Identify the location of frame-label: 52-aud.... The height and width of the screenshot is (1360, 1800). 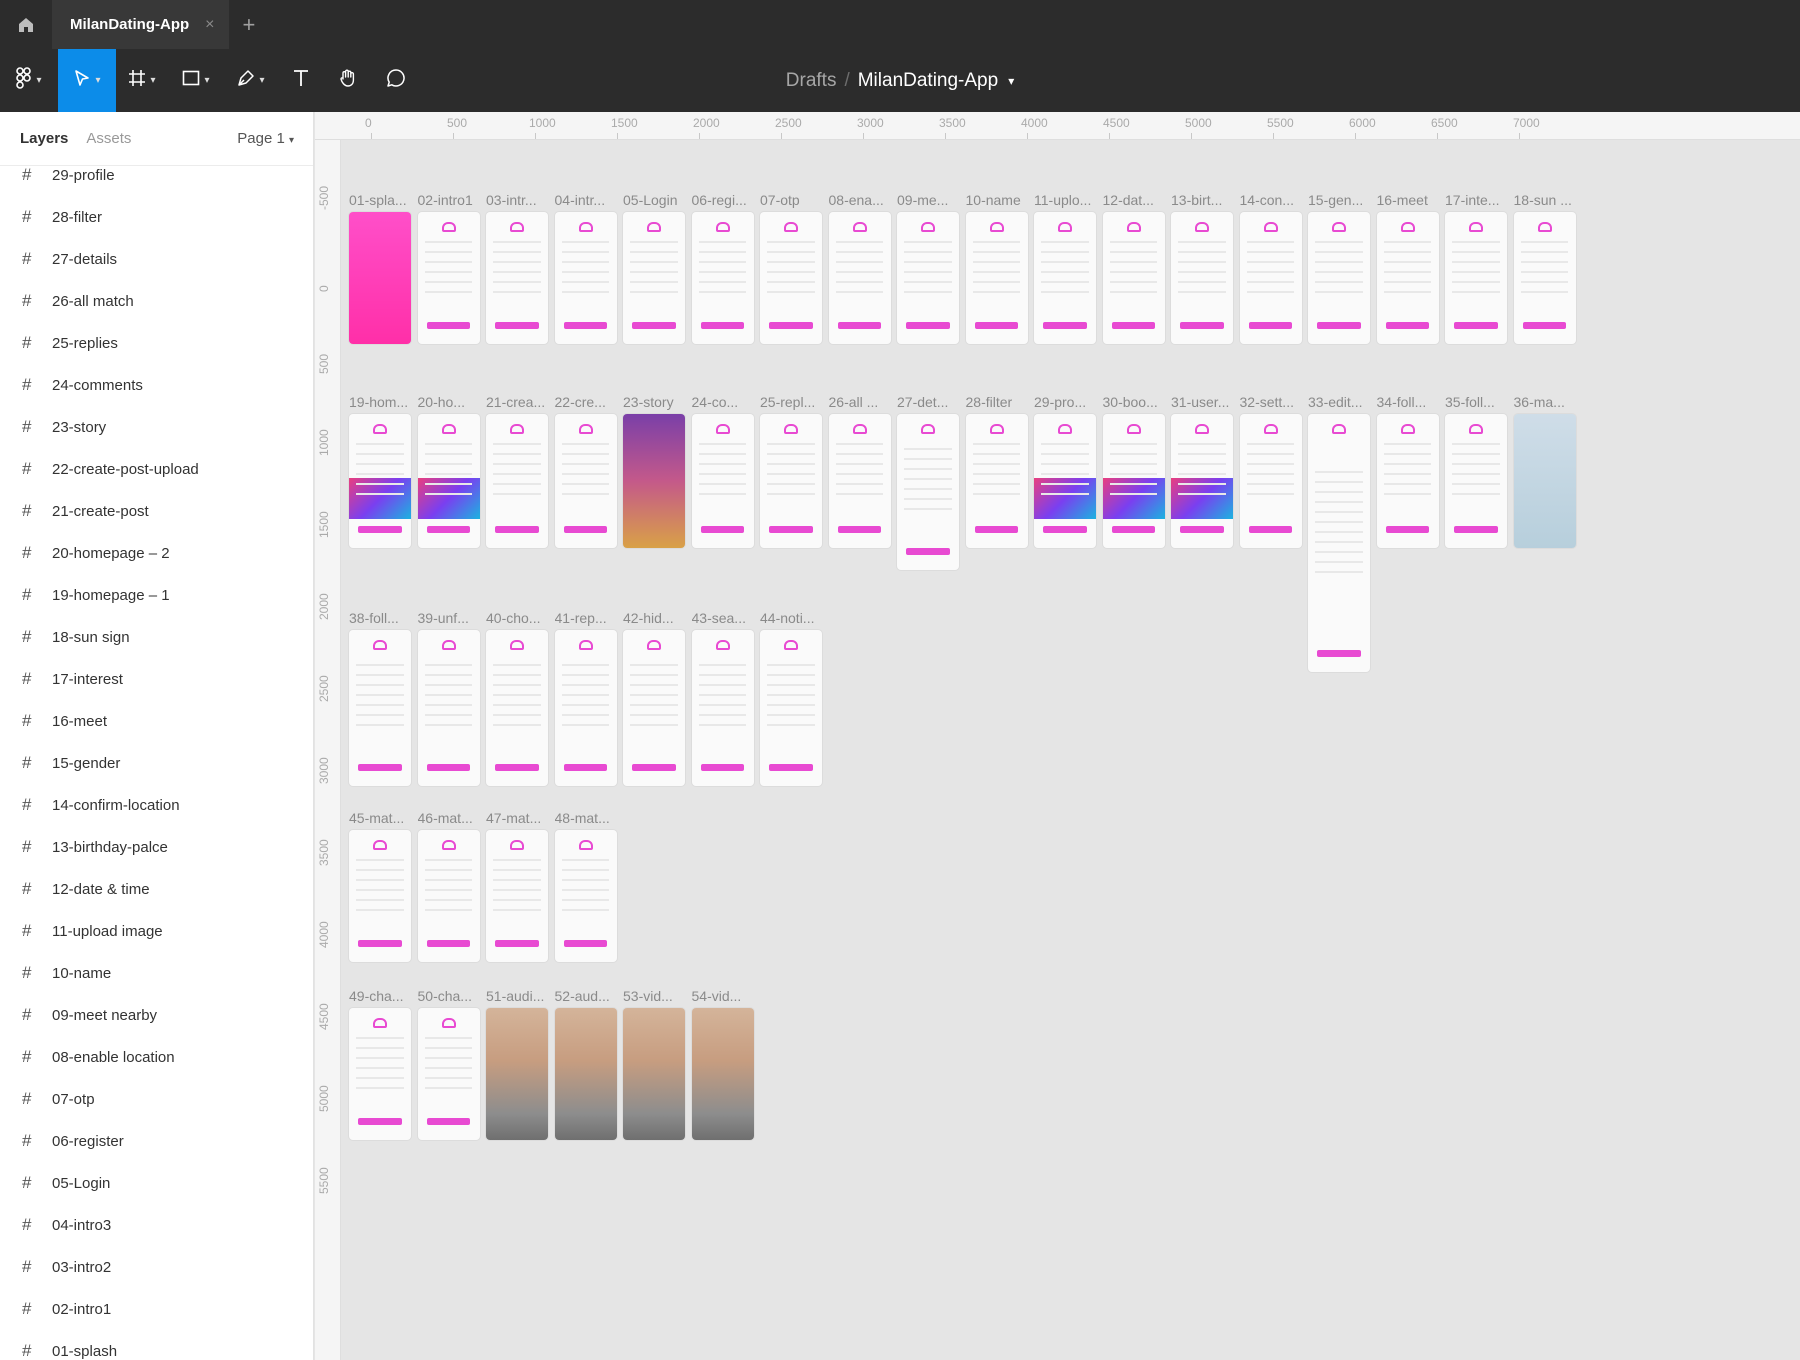
(592, 996).